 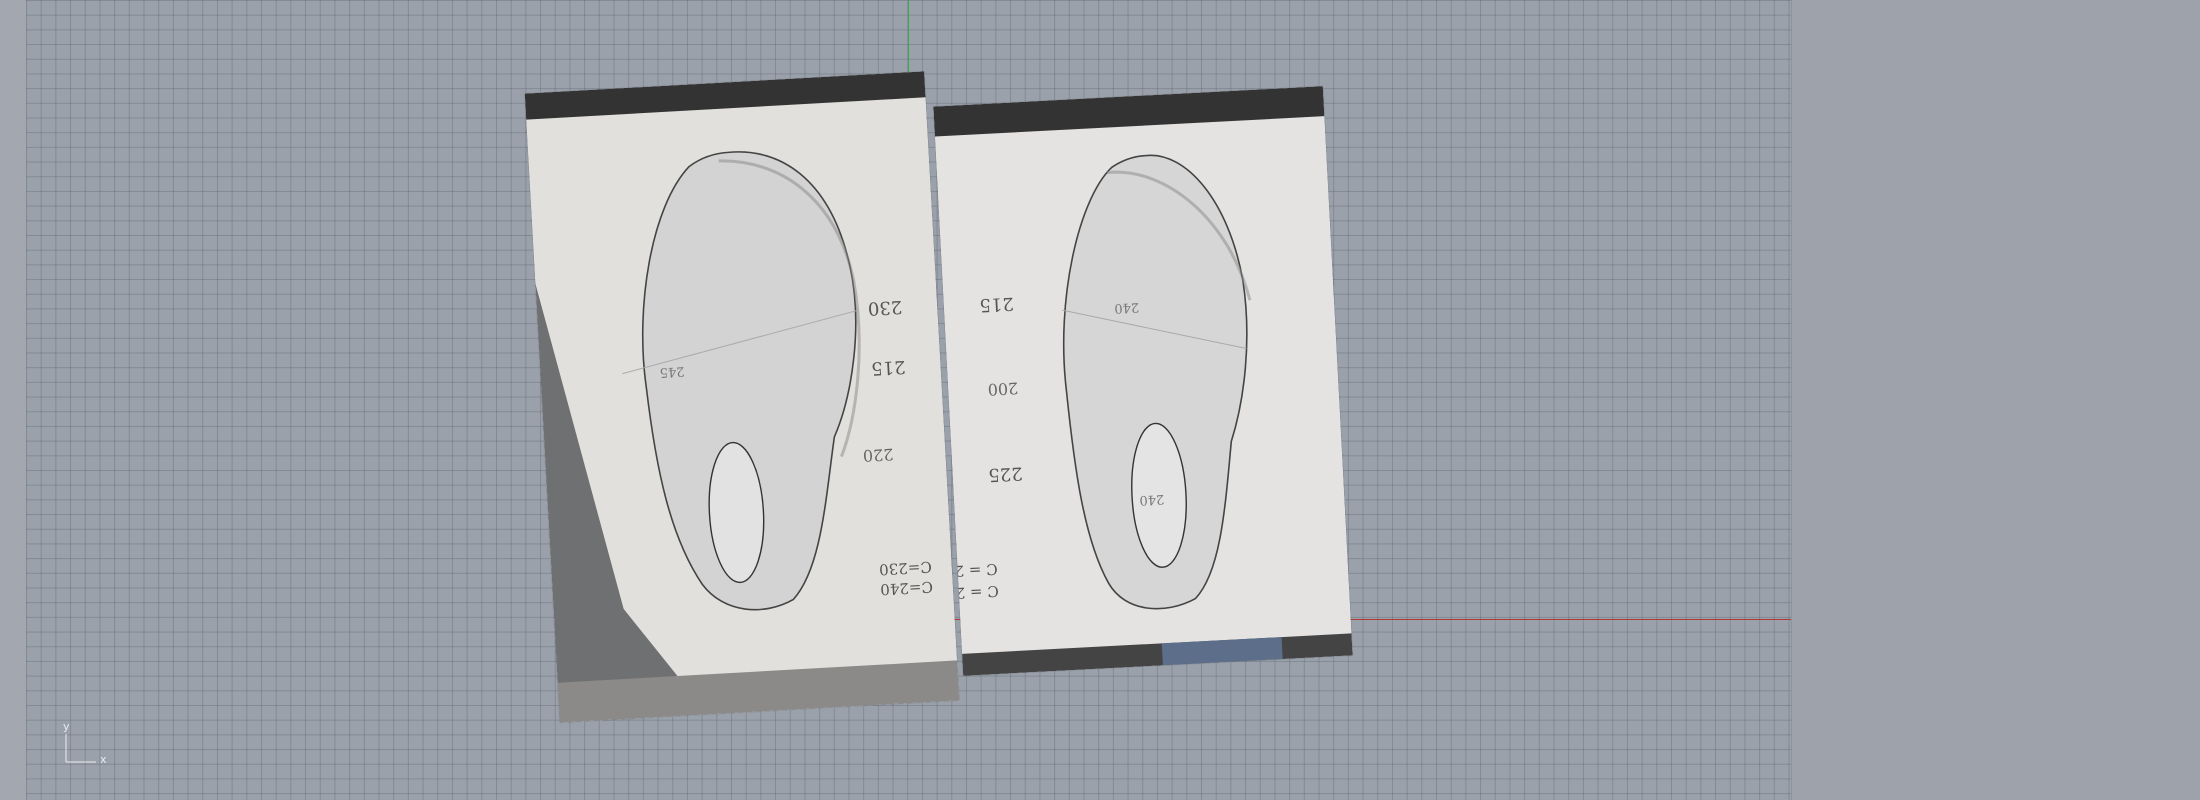 I want to click on reference-image-right: 215 200 225 C = 205 C = 230 240 240, so click(x=1143, y=381).